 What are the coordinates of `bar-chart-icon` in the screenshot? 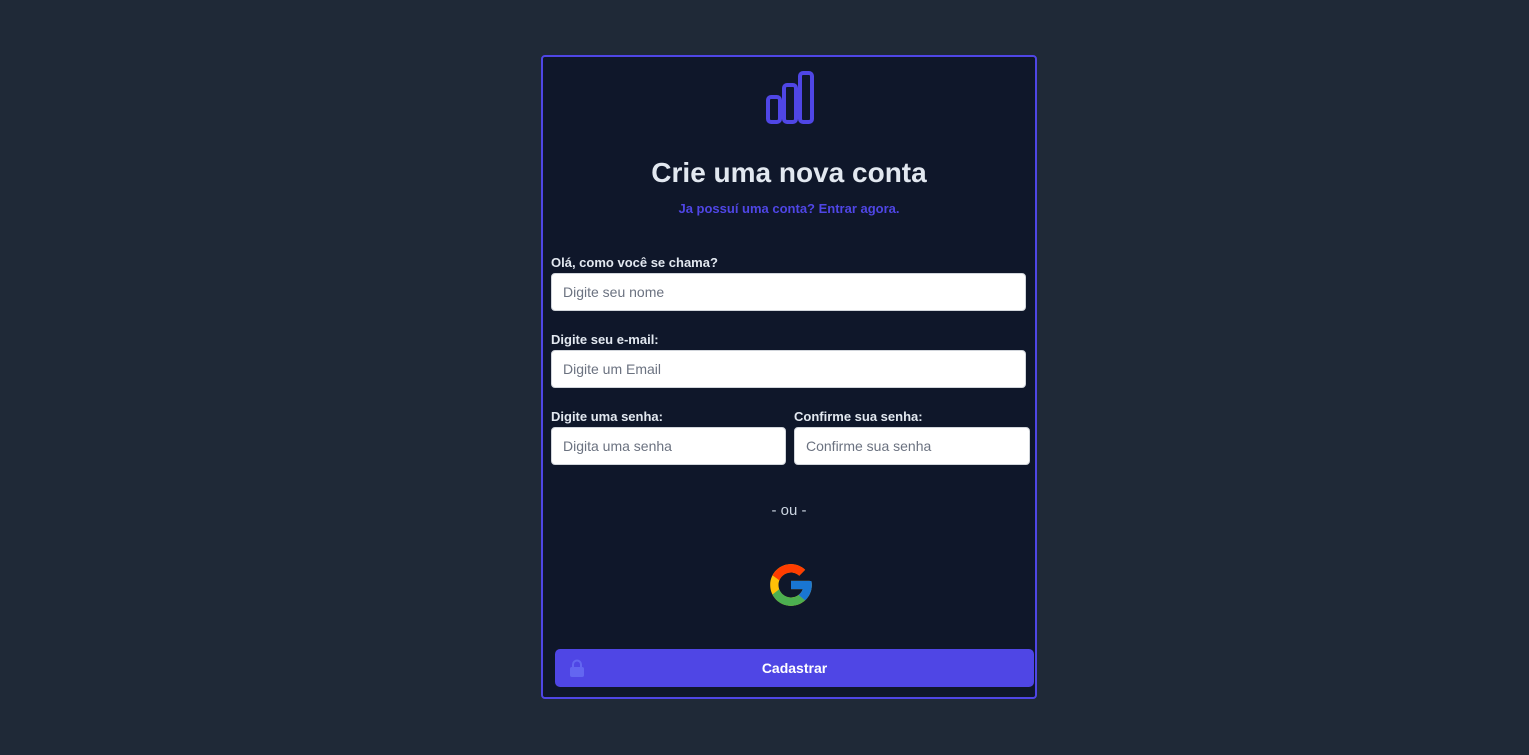 It's located at (790, 97).